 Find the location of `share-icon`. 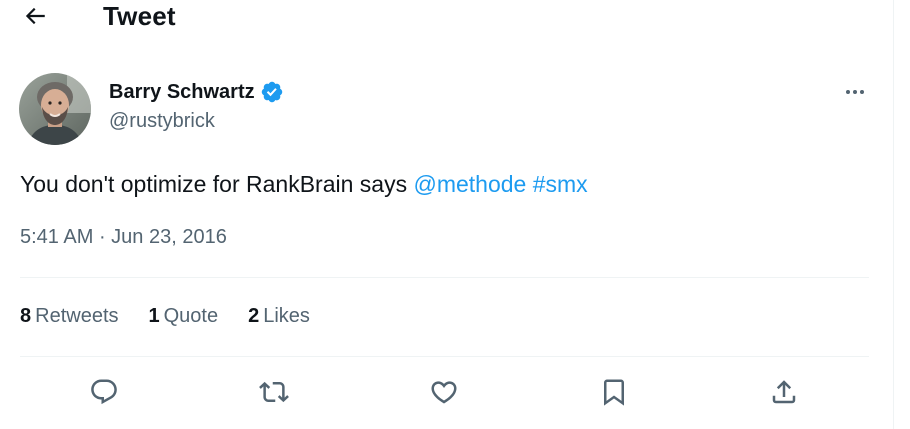

share-icon is located at coordinates (784, 392).